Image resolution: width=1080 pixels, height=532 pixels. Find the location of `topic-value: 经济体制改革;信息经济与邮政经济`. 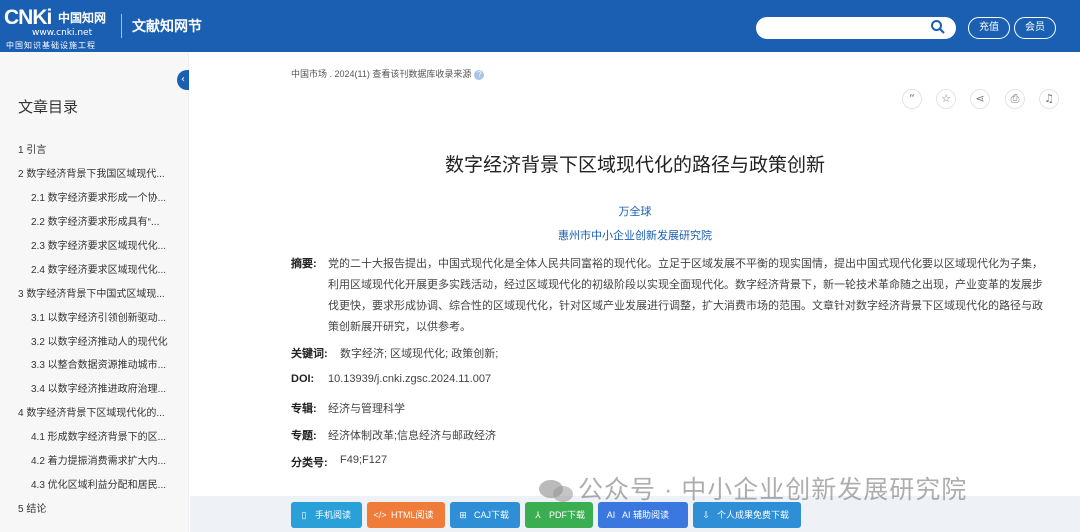

topic-value: 经济体制改革;信息经济与邮政经济 is located at coordinates (412, 436).